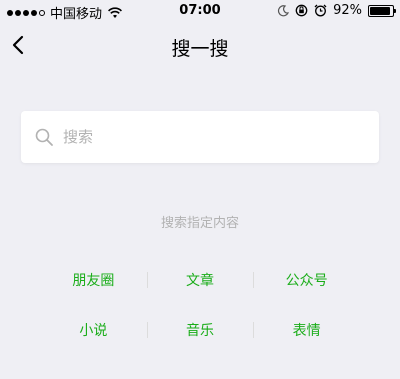  I want to click on search-box, so click(200, 137).